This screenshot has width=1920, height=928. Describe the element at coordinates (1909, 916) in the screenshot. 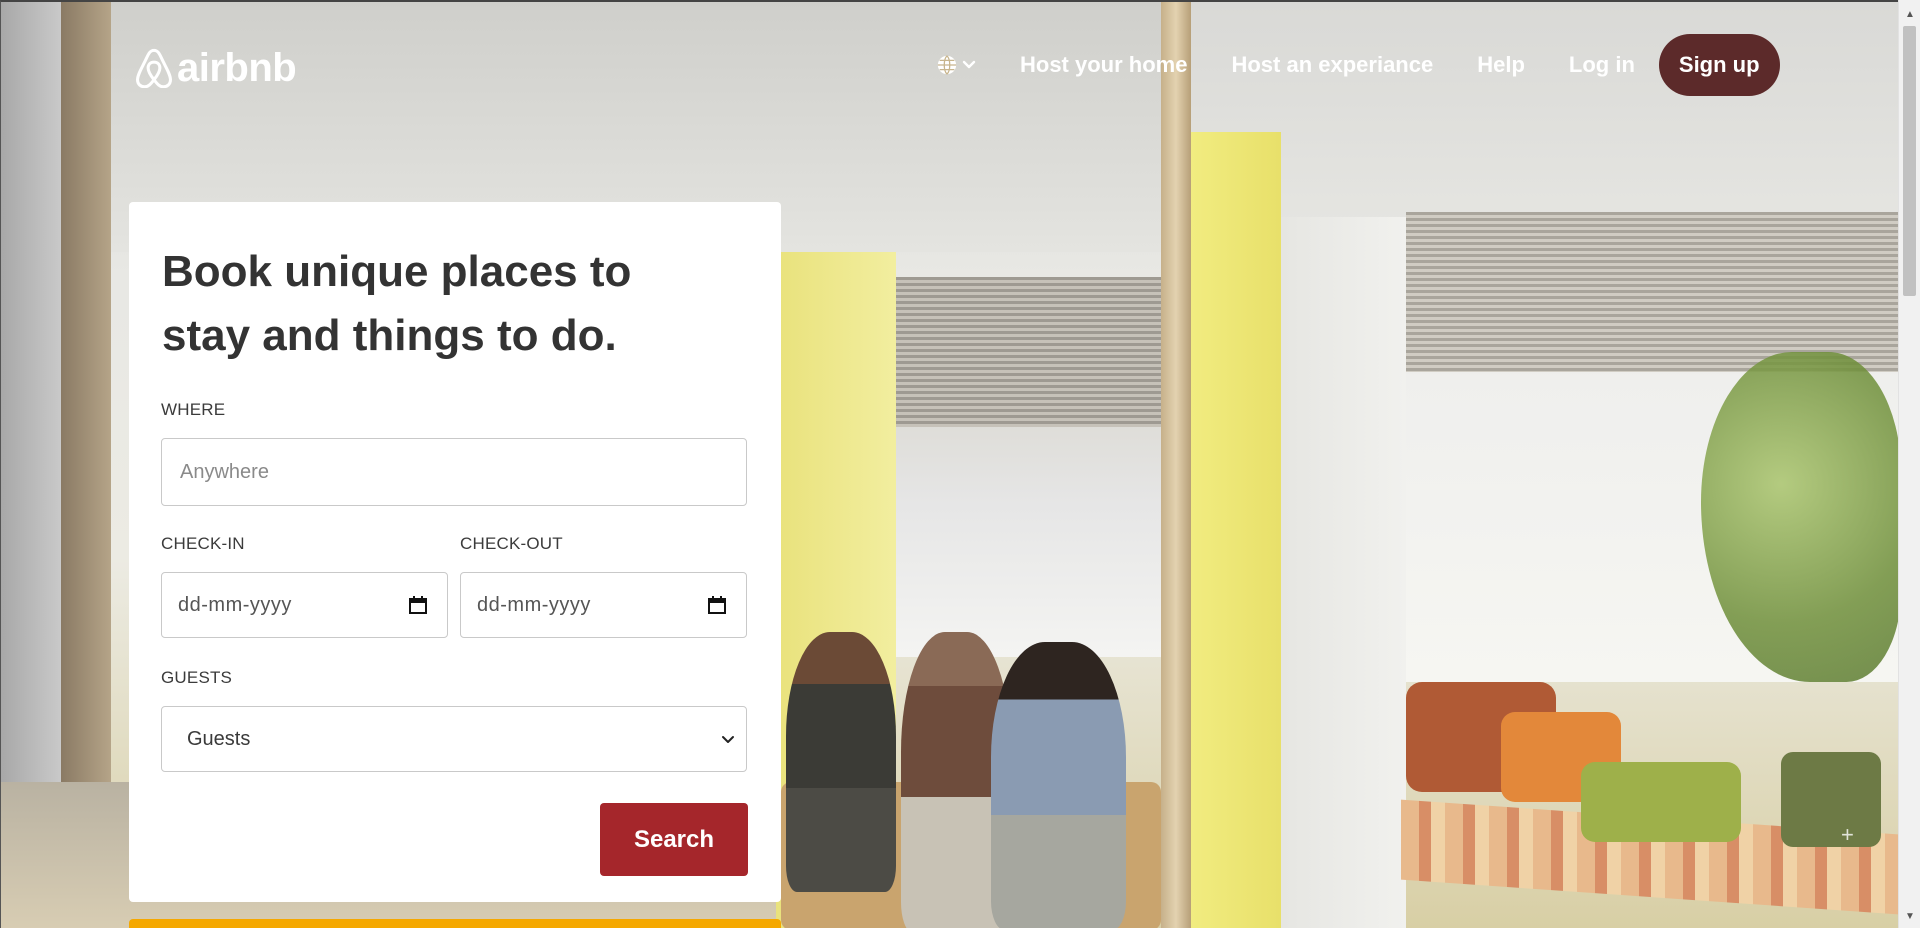

I see `scroll-down-arrow-icon: ▼` at that location.